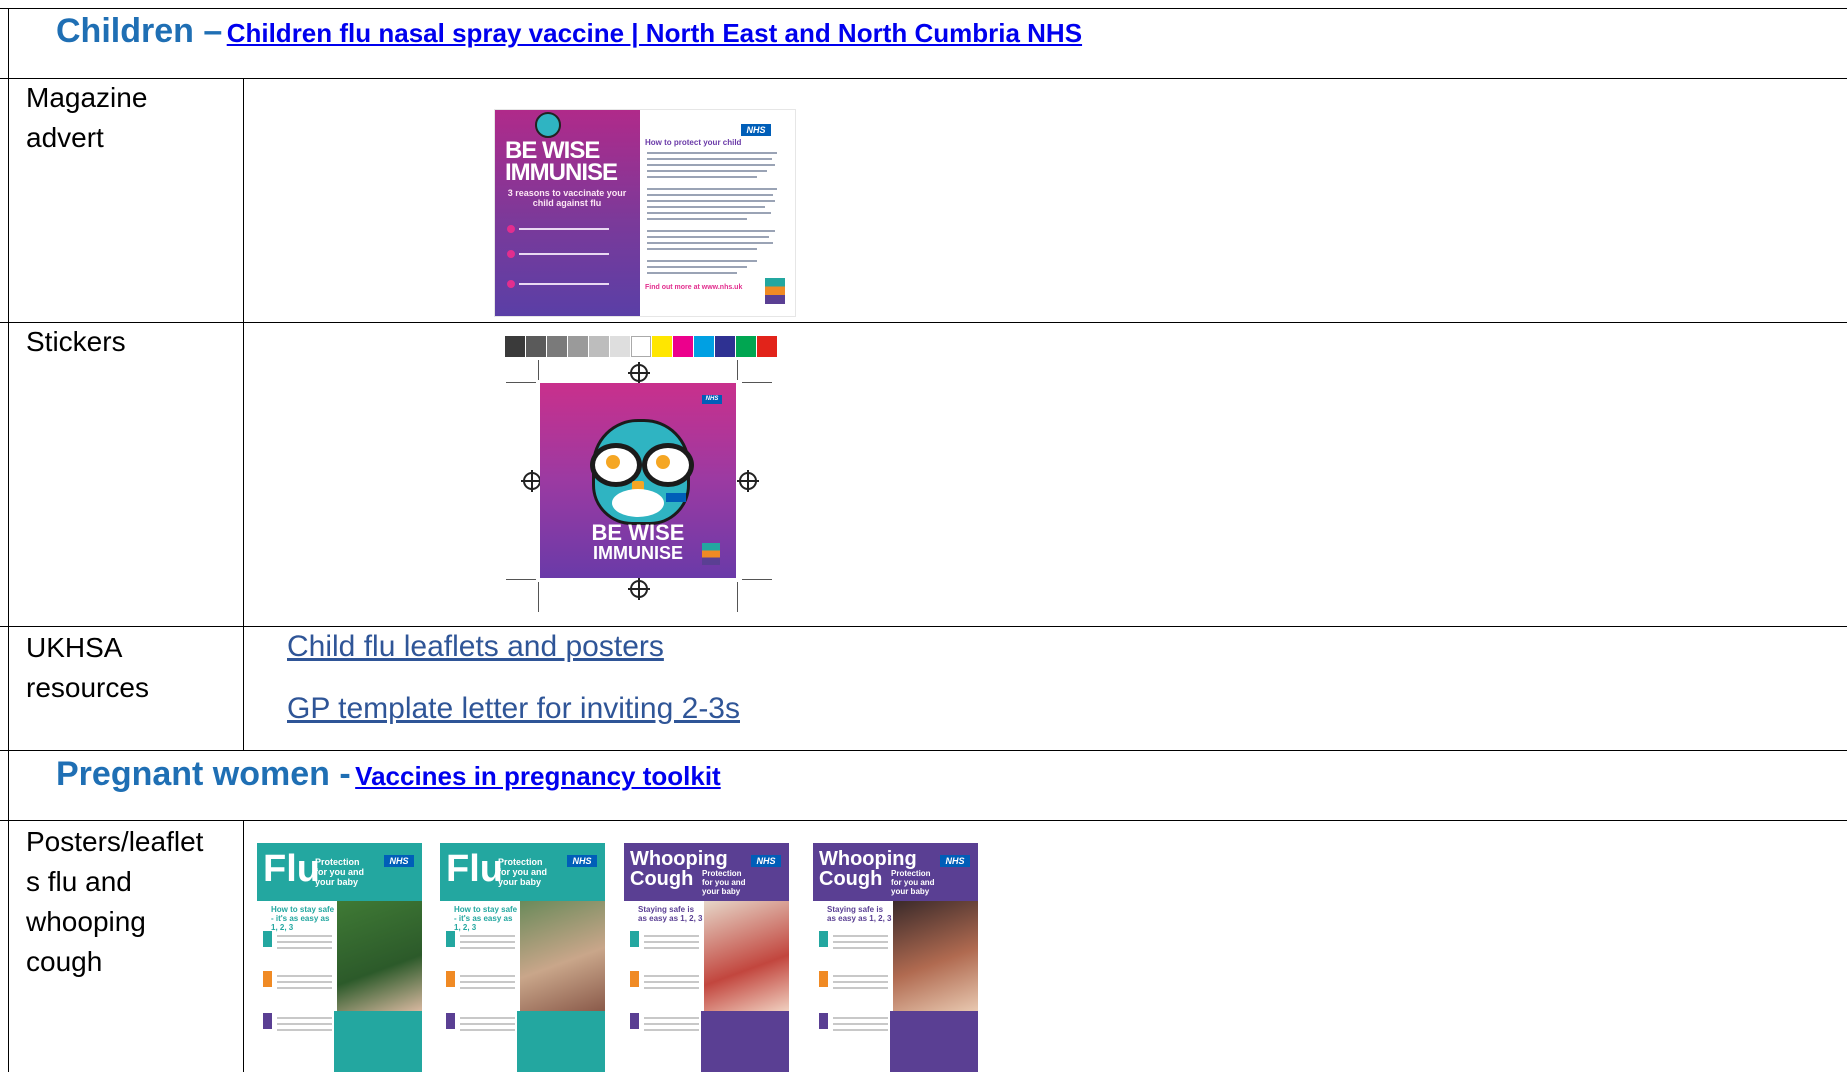  What do you see at coordinates (694, 287) in the screenshot?
I see `advert-footer: Find out more at www.nhs.uk` at bounding box center [694, 287].